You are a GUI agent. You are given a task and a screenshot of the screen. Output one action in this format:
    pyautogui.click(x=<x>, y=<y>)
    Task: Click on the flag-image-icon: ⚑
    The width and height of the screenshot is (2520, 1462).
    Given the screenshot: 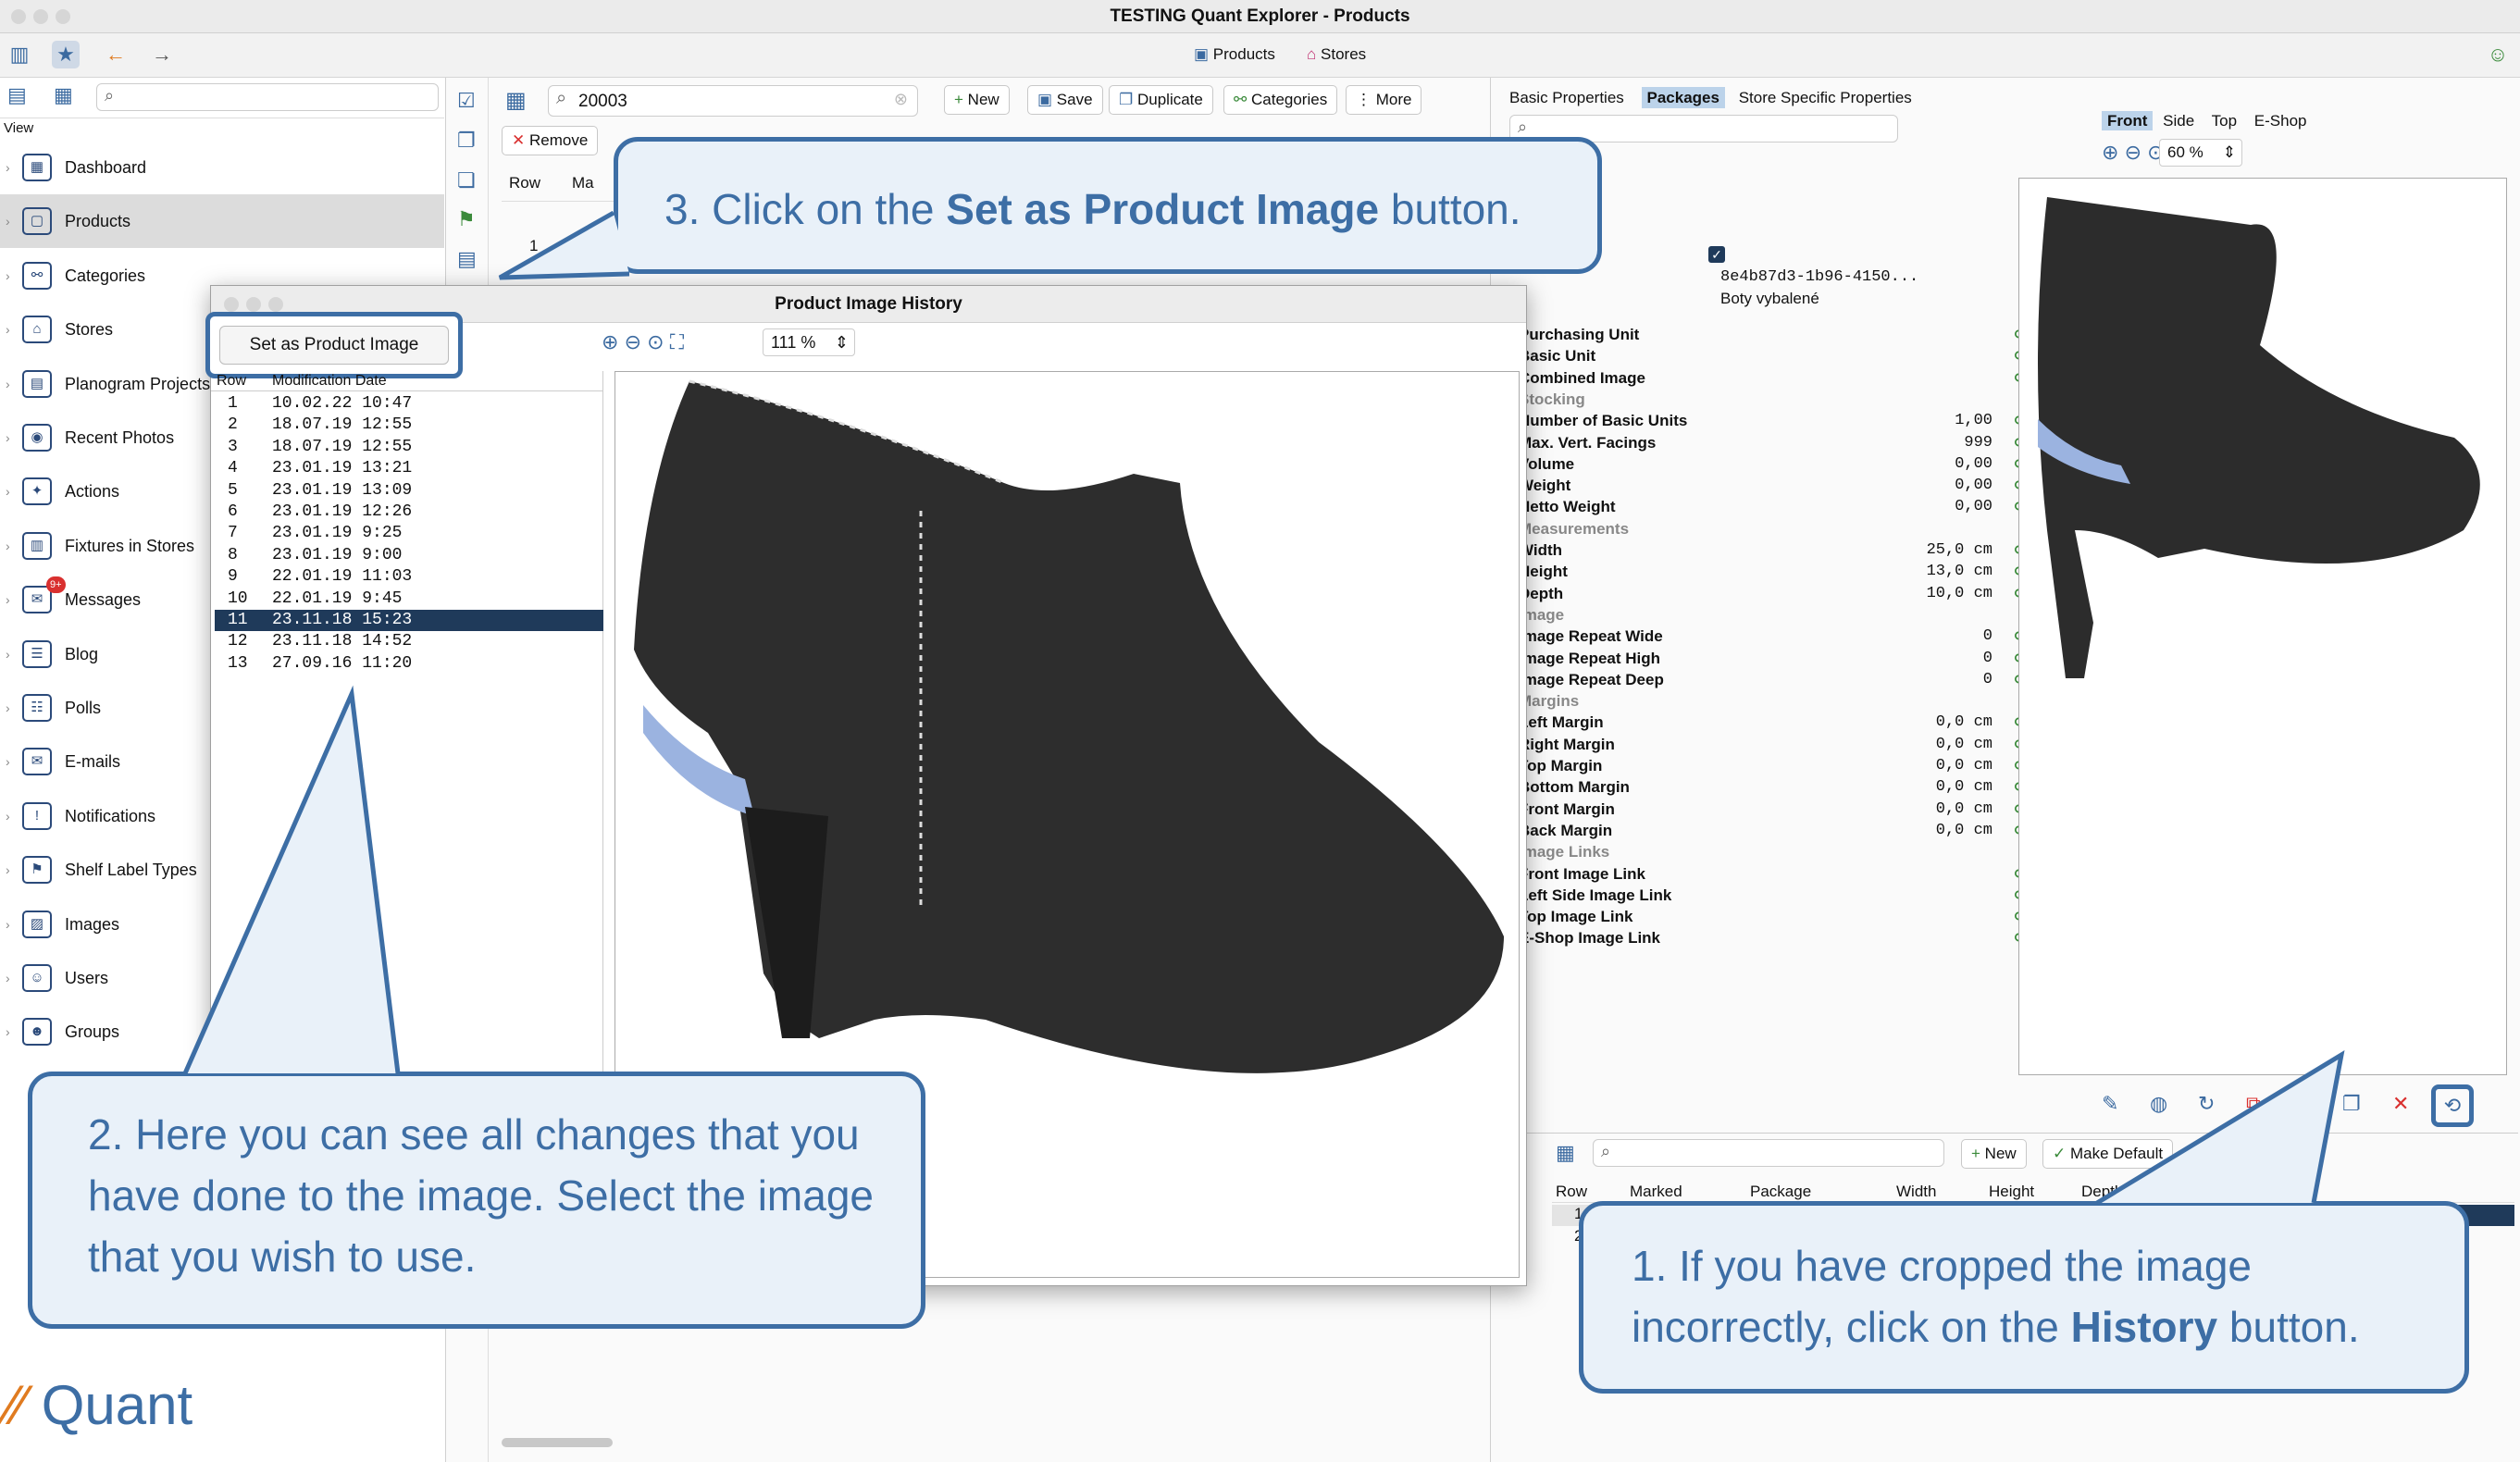 What is the action you would take?
    pyautogui.click(x=2303, y=1104)
    